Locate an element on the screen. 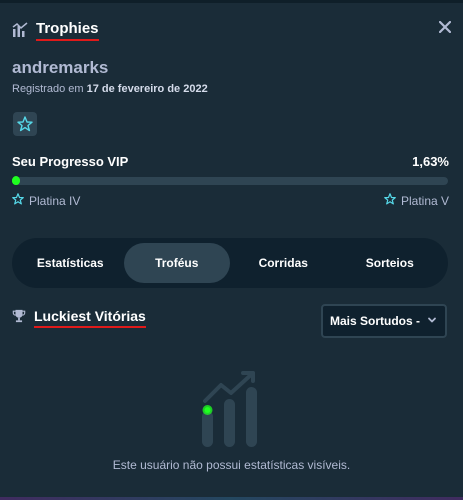  modal-header: Trophies is located at coordinates (231, 30).